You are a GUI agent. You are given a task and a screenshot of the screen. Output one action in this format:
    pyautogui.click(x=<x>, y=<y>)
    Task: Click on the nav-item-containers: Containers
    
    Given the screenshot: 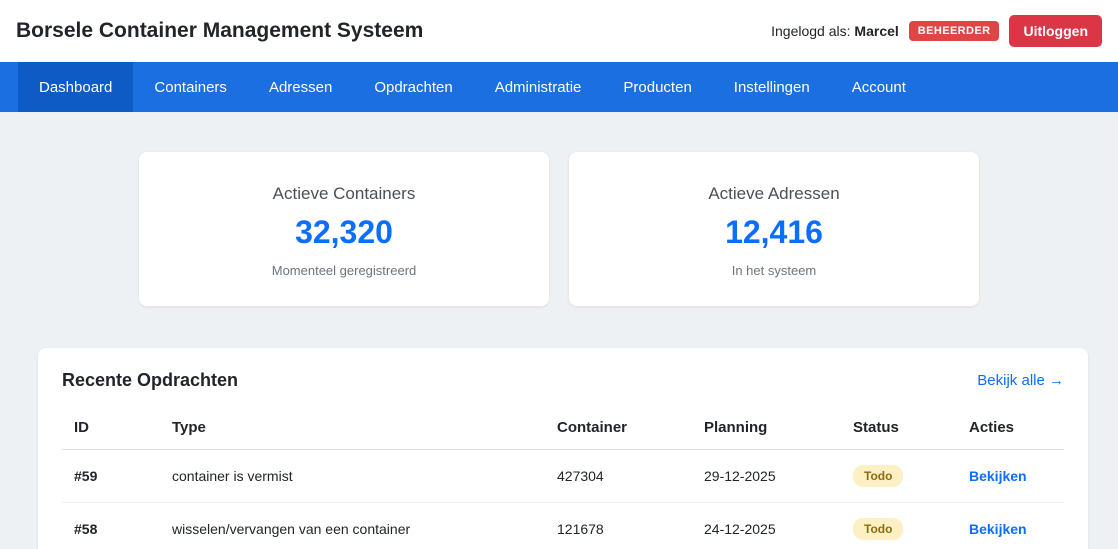 What is the action you would take?
    pyautogui.click(x=190, y=87)
    